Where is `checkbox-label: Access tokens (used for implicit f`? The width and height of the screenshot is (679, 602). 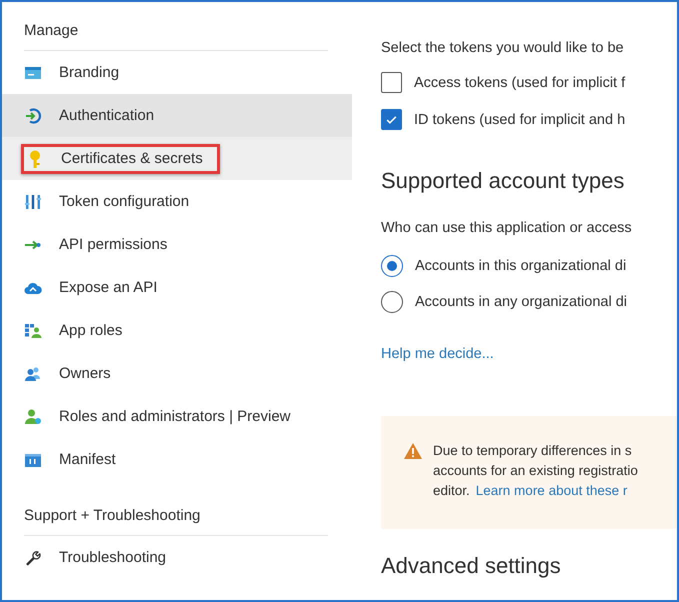 checkbox-label: Access tokens (used for implicit f is located at coordinates (520, 82).